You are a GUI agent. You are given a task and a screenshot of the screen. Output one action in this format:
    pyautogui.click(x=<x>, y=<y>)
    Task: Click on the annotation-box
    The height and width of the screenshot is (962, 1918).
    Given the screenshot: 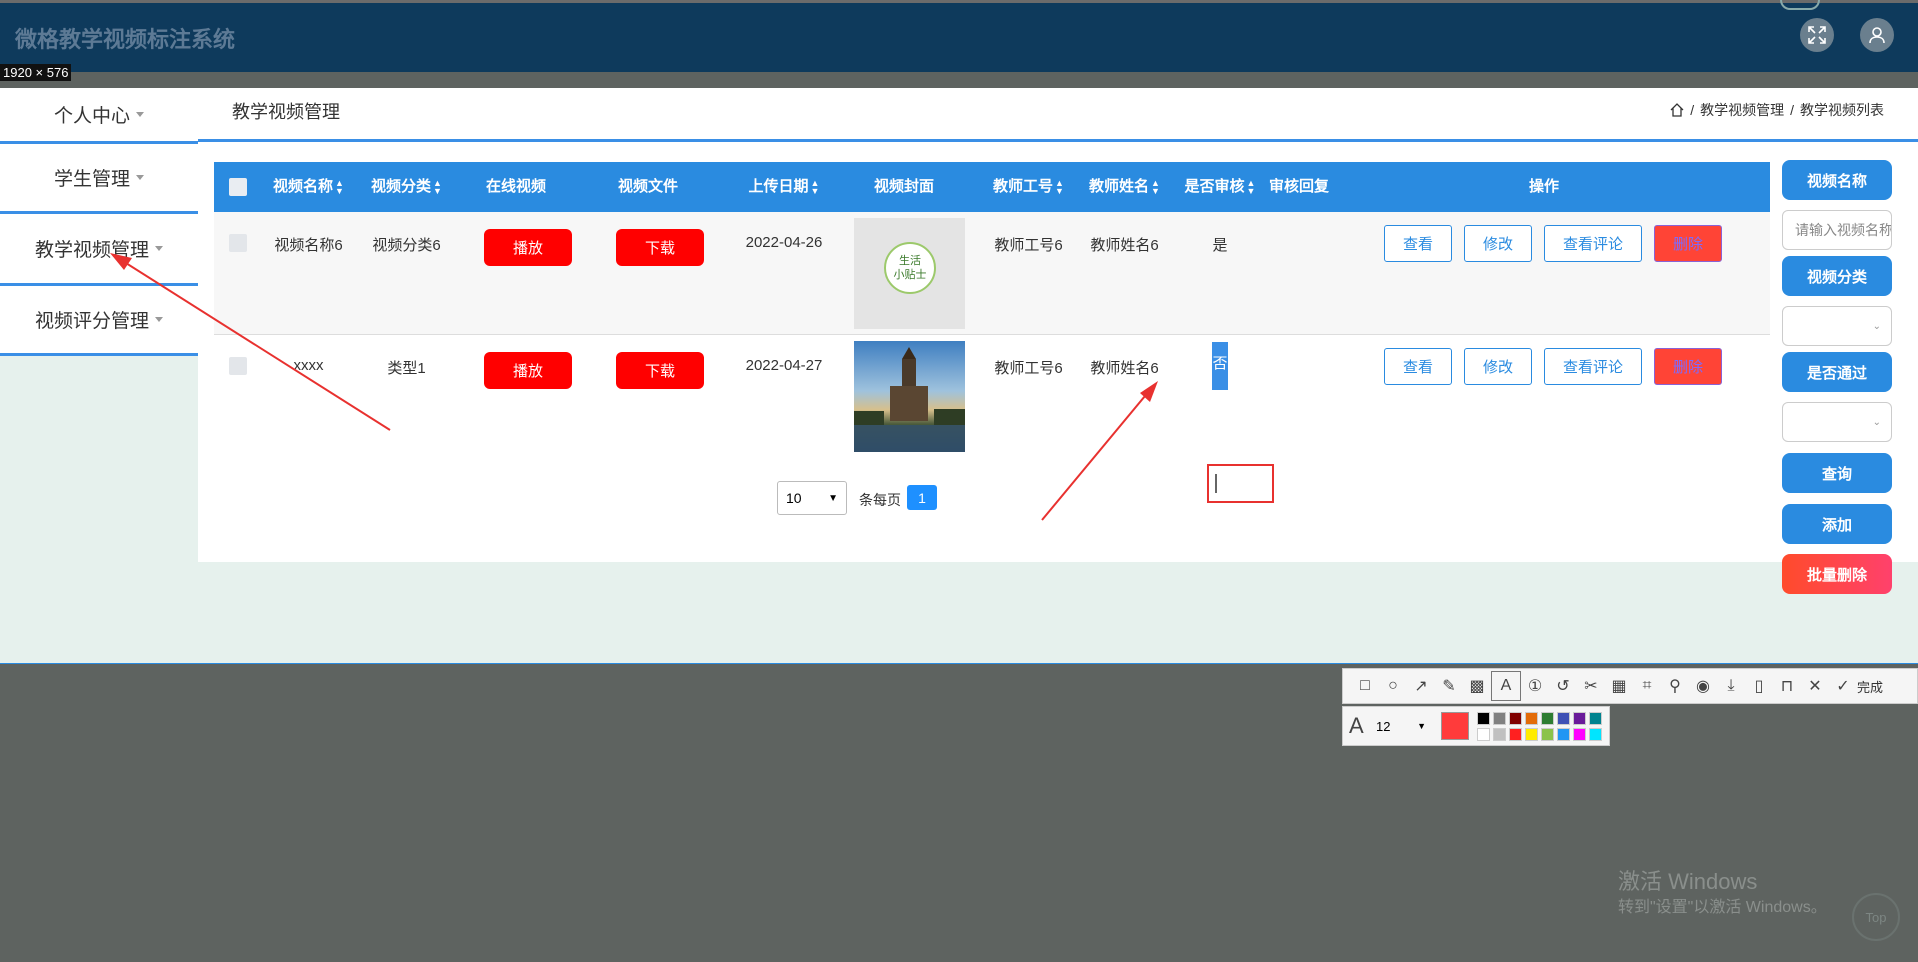 What is the action you would take?
    pyautogui.click(x=1240, y=483)
    